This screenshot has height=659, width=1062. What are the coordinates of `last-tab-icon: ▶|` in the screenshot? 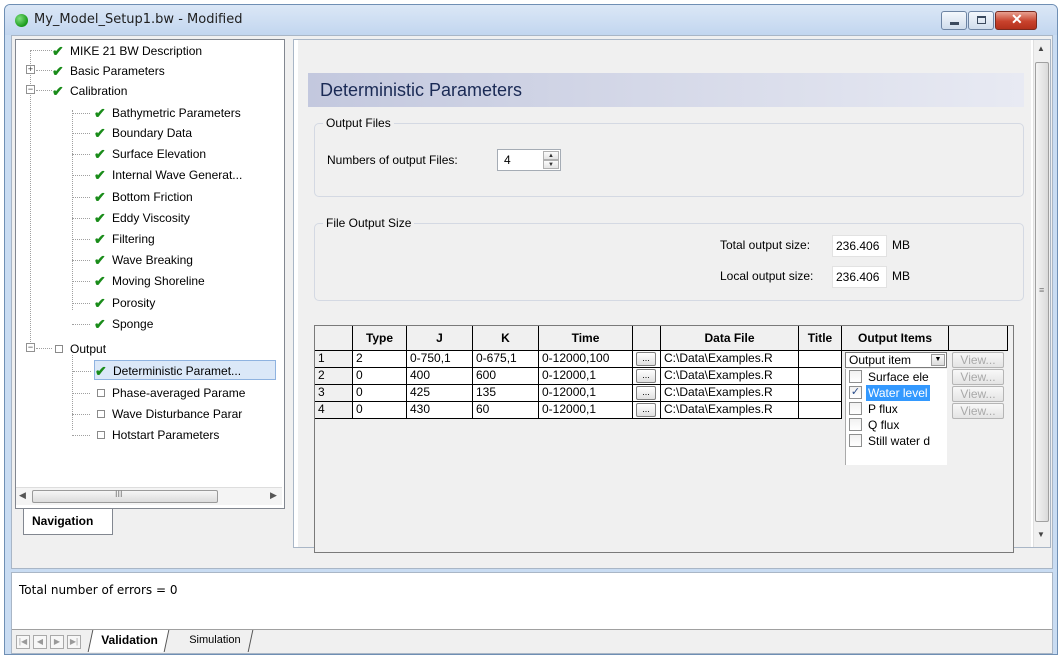 It's located at (74, 642).